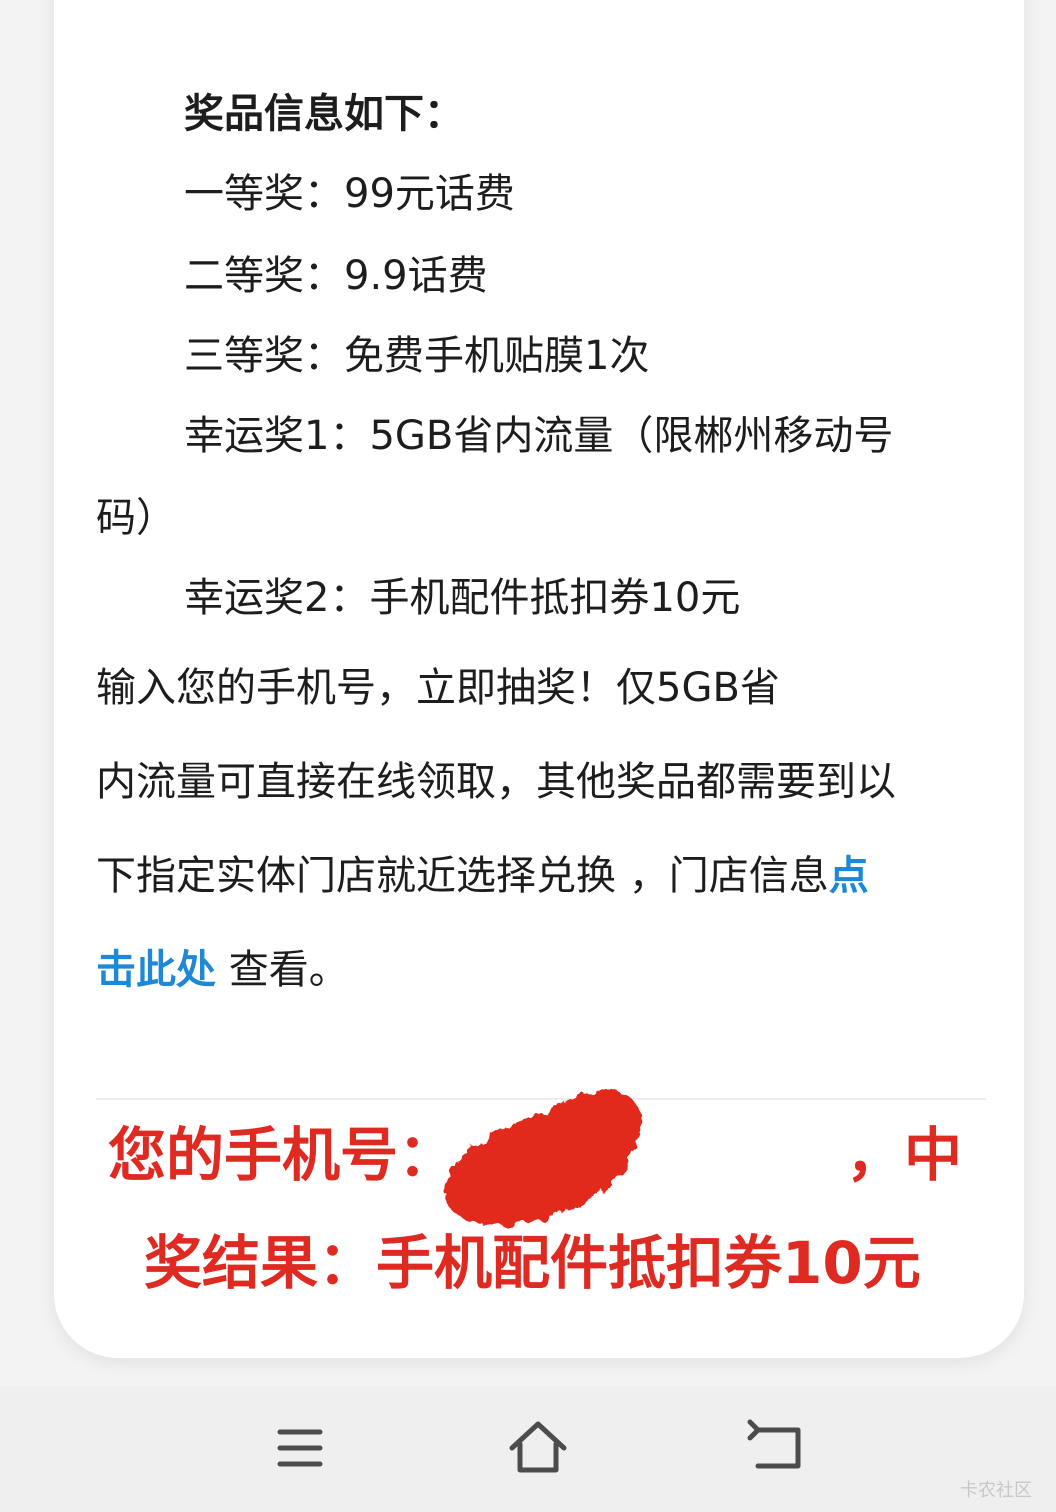 The width and height of the screenshot is (1056, 1512). Describe the element at coordinates (904, 1155) in the screenshot. I see `result-line-1-suffix: ，中` at that location.